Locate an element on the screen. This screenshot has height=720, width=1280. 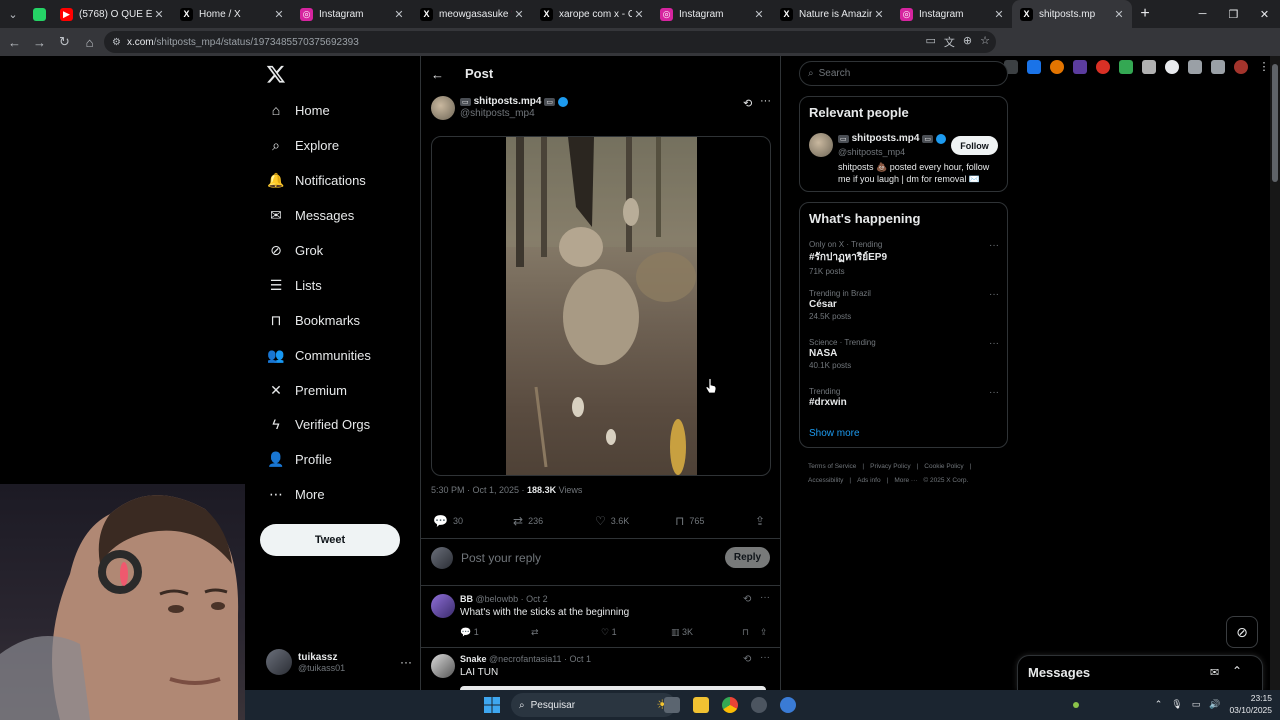
browser-tab: X Home / X ✕ is located at coordinates (232, 14).